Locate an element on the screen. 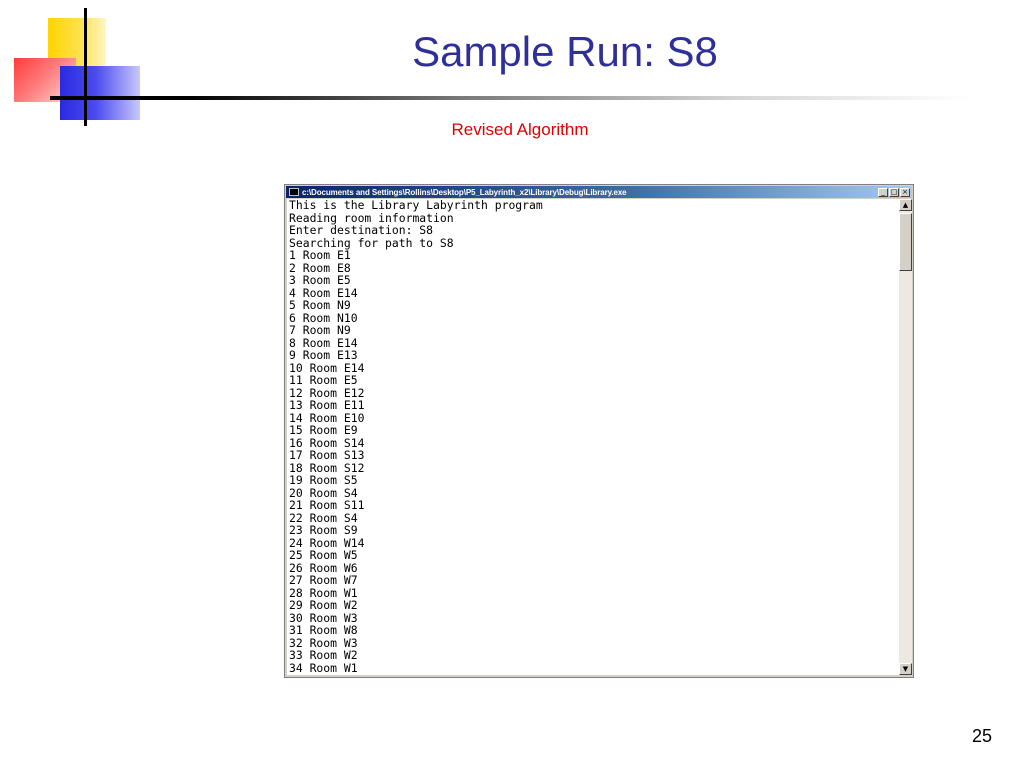 The image size is (1024, 768). console-line: 22 Room S4 is located at coordinates (323, 517).